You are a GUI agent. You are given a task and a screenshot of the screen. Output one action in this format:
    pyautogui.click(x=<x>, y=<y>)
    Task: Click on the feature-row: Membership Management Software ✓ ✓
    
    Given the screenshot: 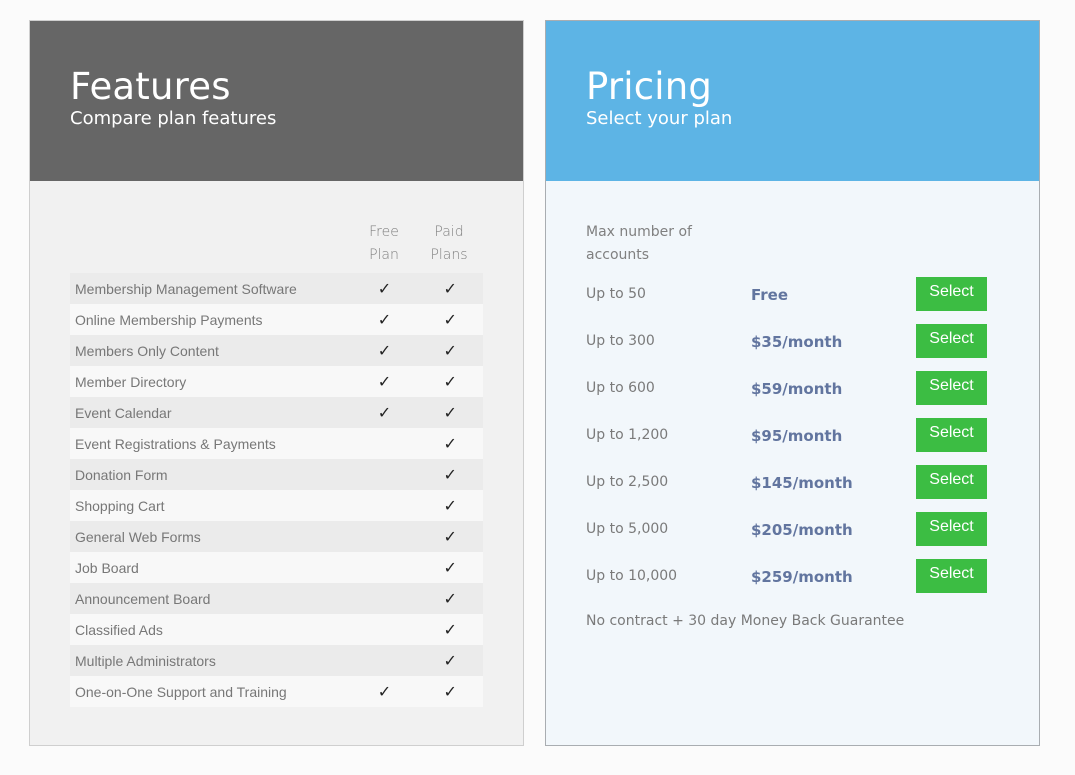 What is the action you would take?
    pyautogui.click(x=276, y=288)
    